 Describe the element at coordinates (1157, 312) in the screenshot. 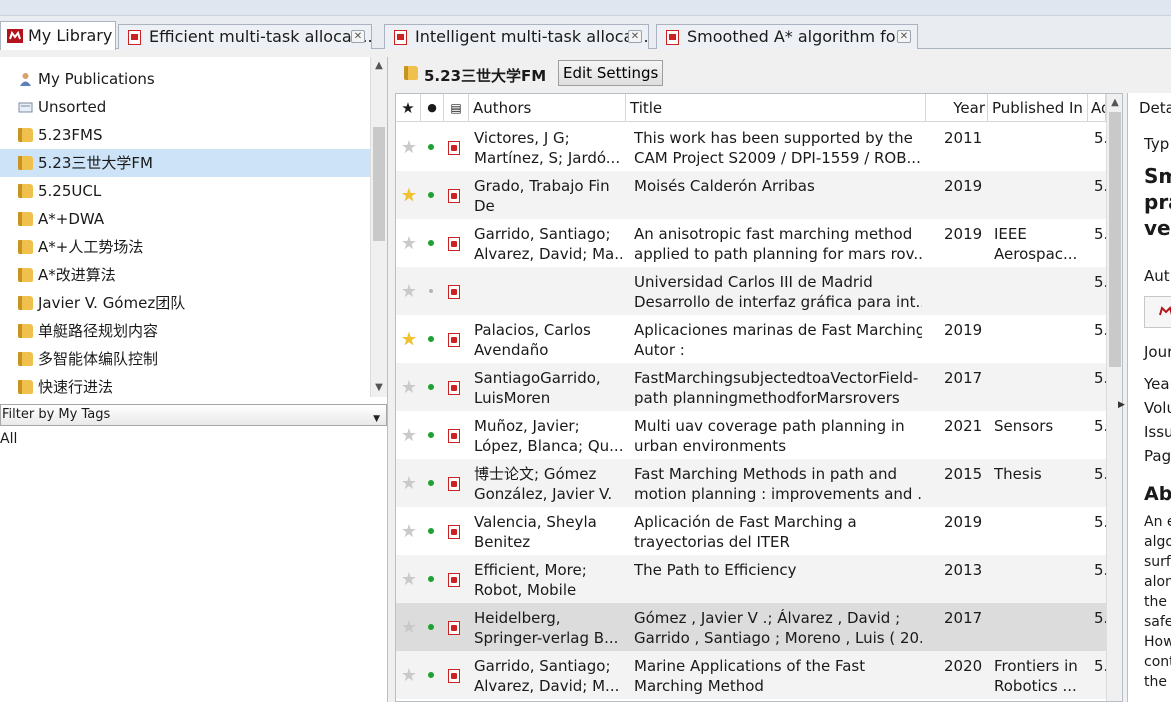

I see `author-profile-icon` at that location.